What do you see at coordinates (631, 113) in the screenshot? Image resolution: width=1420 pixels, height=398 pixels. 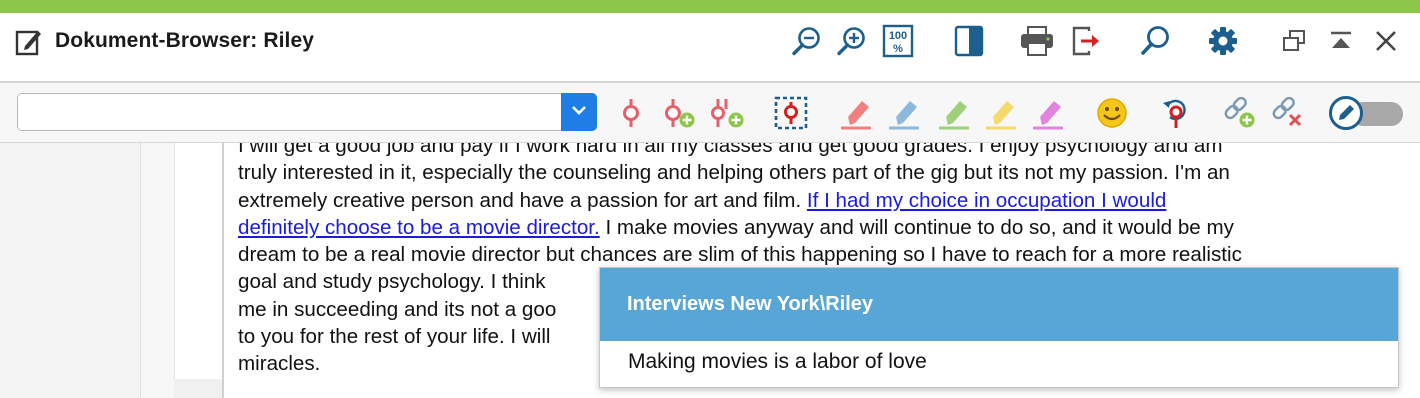 I see `code-icon` at bounding box center [631, 113].